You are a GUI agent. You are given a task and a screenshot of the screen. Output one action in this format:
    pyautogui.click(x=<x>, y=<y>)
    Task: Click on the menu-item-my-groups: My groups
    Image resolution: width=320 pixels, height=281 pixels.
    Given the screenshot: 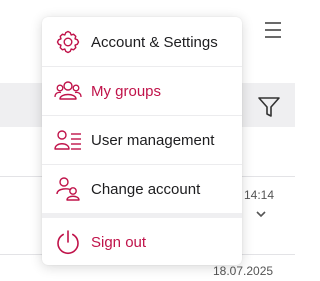 What is the action you would take?
    pyautogui.click(x=142, y=91)
    